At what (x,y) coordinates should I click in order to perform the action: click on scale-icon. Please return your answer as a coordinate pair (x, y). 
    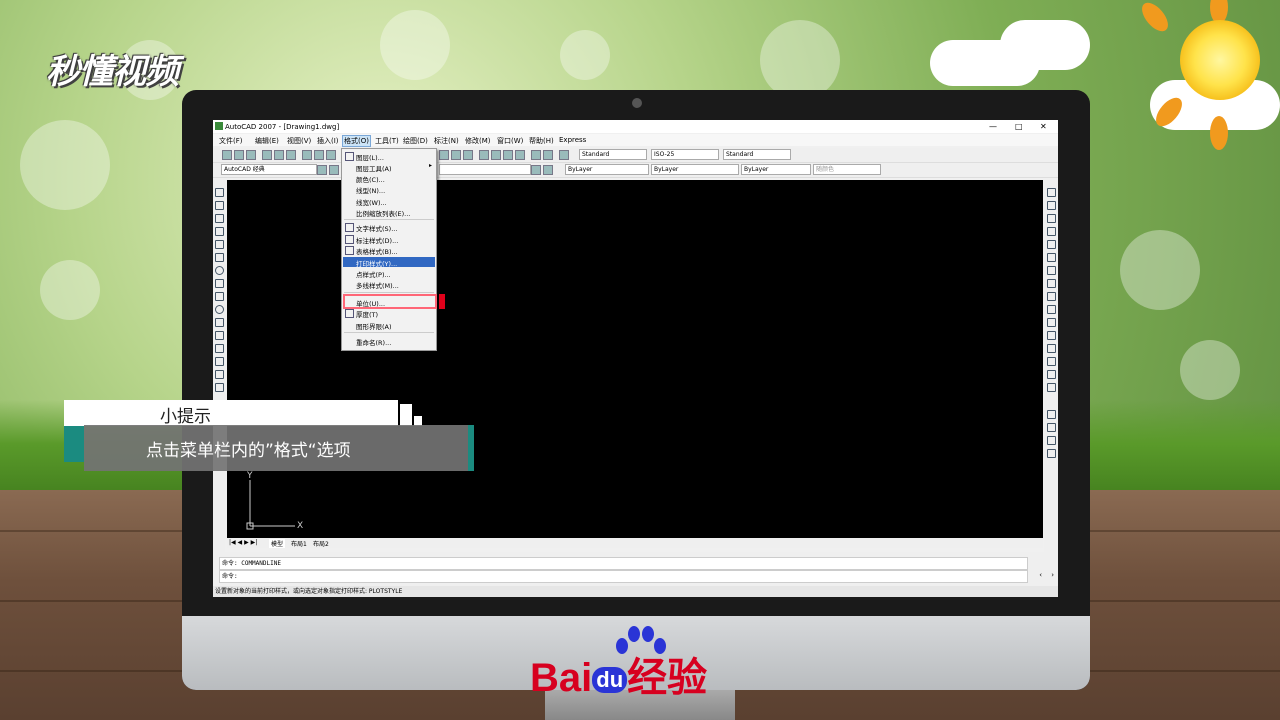
    Looking at the image, I should click on (1051, 283).